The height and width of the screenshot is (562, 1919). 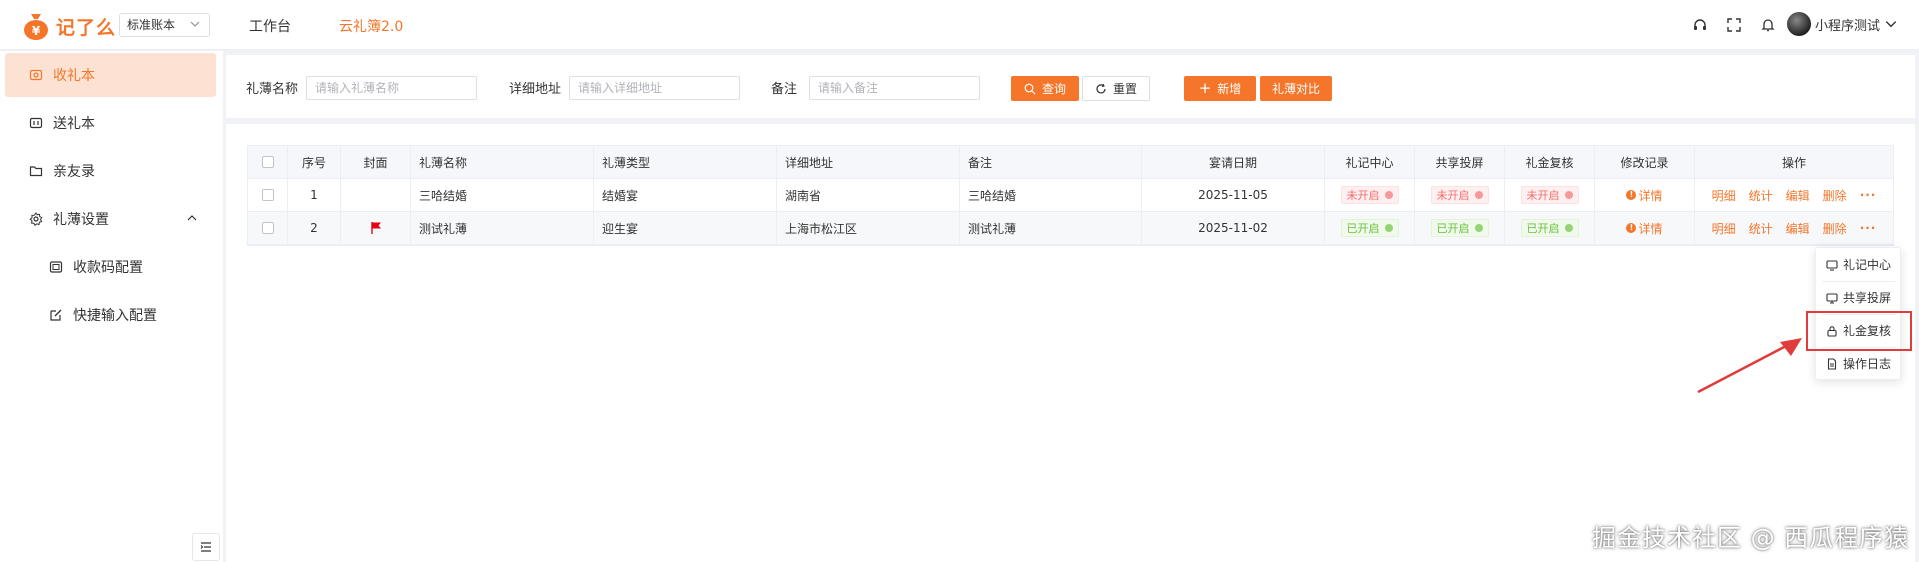 What do you see at coordinates (654, 88) in the screenshot?
I see `address-input: 请输入详细地址` at bounding box center [654, 88].